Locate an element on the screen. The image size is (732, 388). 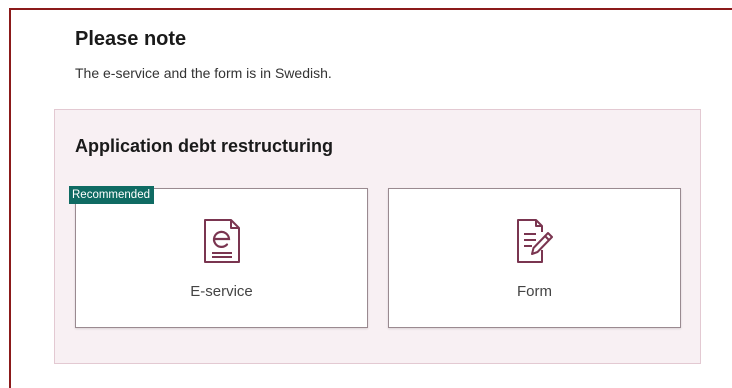
recommended-badge: Recommended is located at coordinates (111, 195).